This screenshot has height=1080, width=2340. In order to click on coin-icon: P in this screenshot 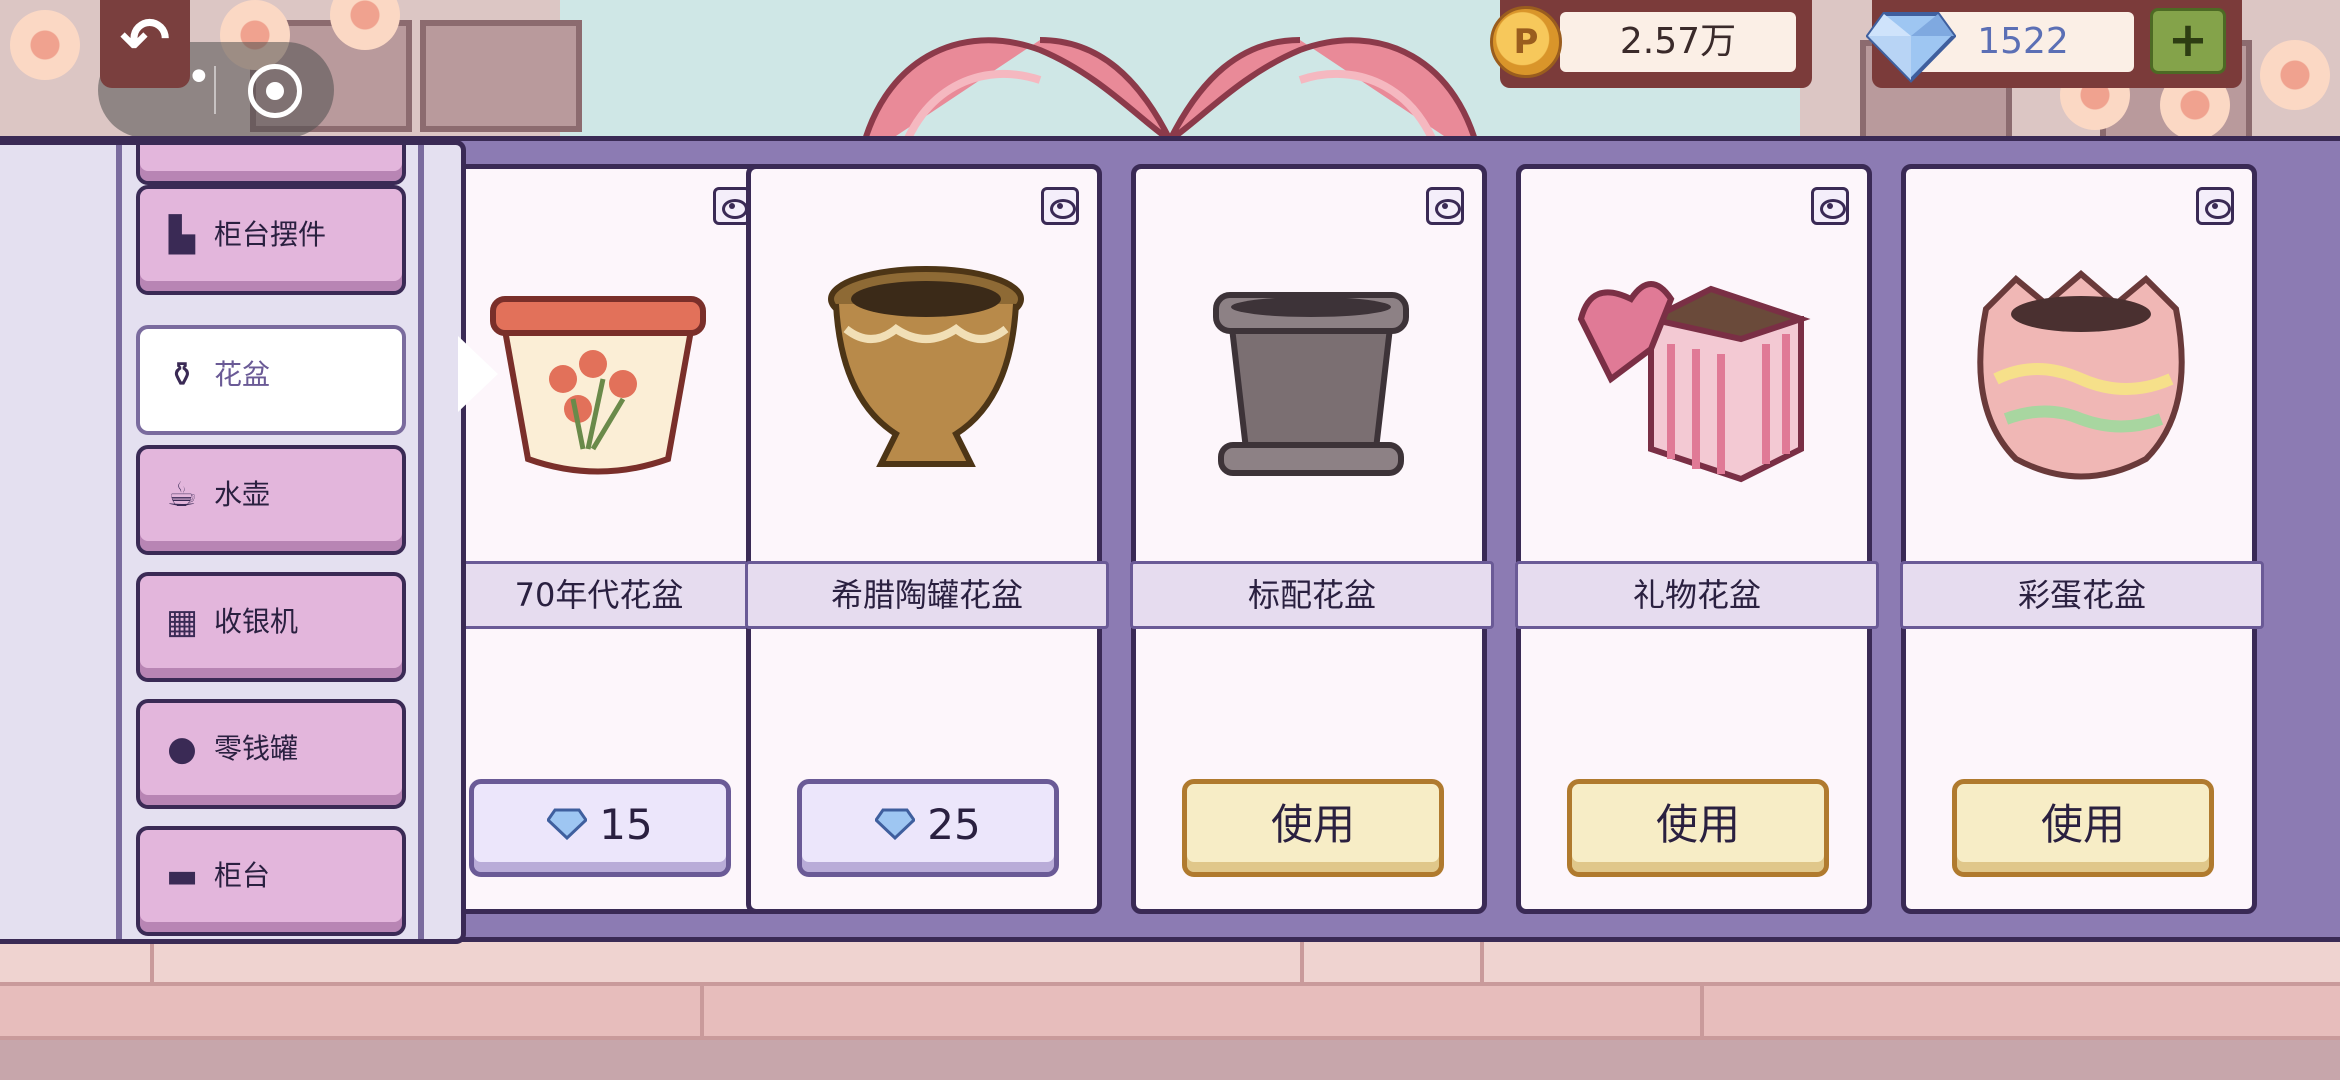, I will do `click(1526, 42)`.